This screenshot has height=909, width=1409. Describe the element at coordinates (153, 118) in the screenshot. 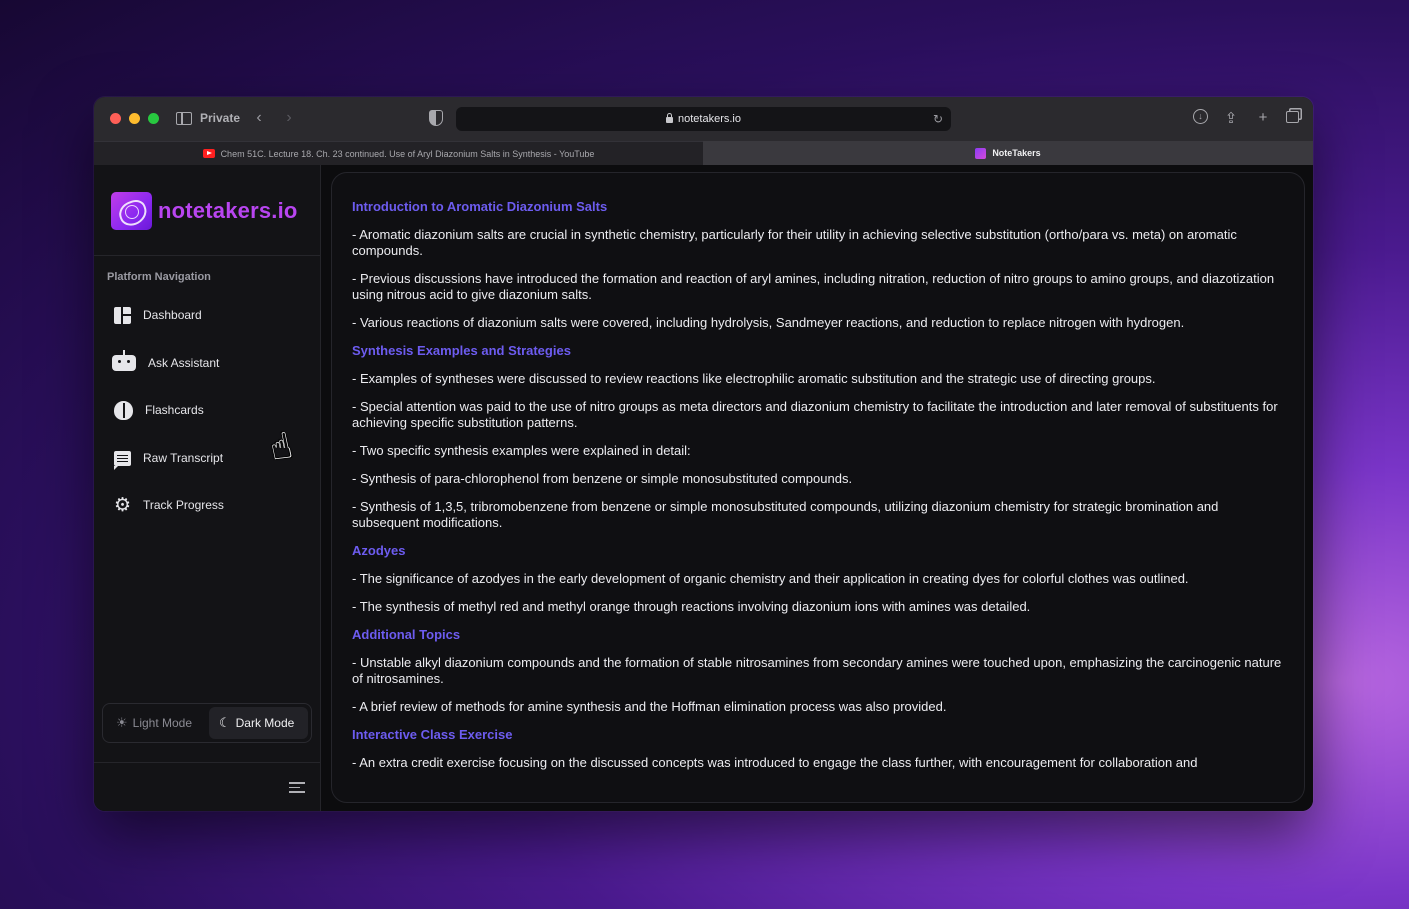

I see `zoom-window-button` at that location.